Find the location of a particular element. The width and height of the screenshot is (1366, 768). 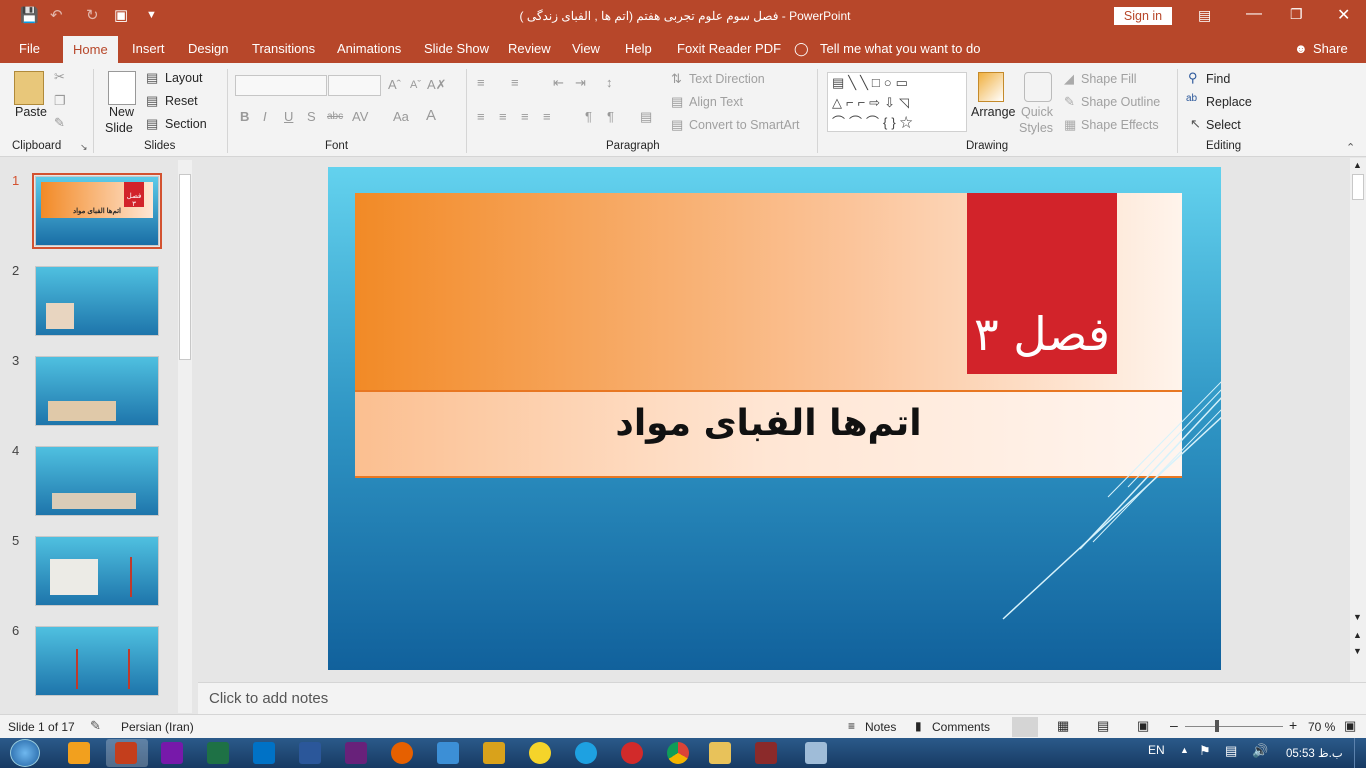

word-icon is located at coordinates (310, 753).